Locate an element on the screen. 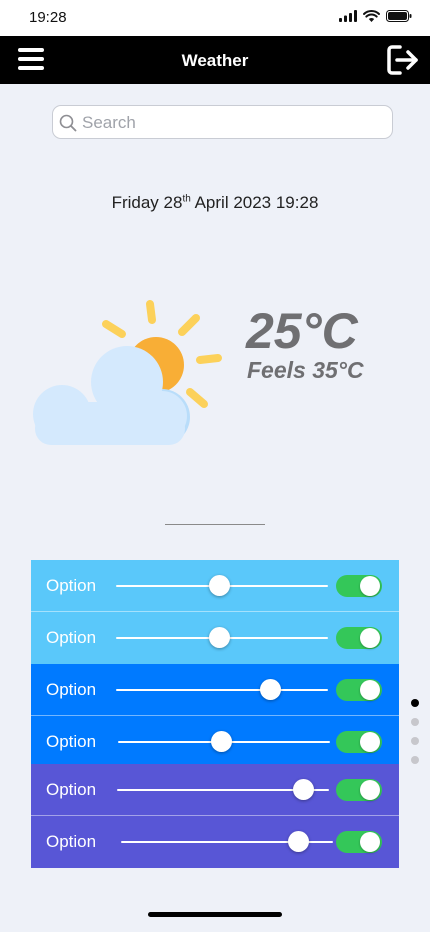 The width and height of the screenshot is (430, 932). nav-bar: Weather is located at coordinates (215, 60).